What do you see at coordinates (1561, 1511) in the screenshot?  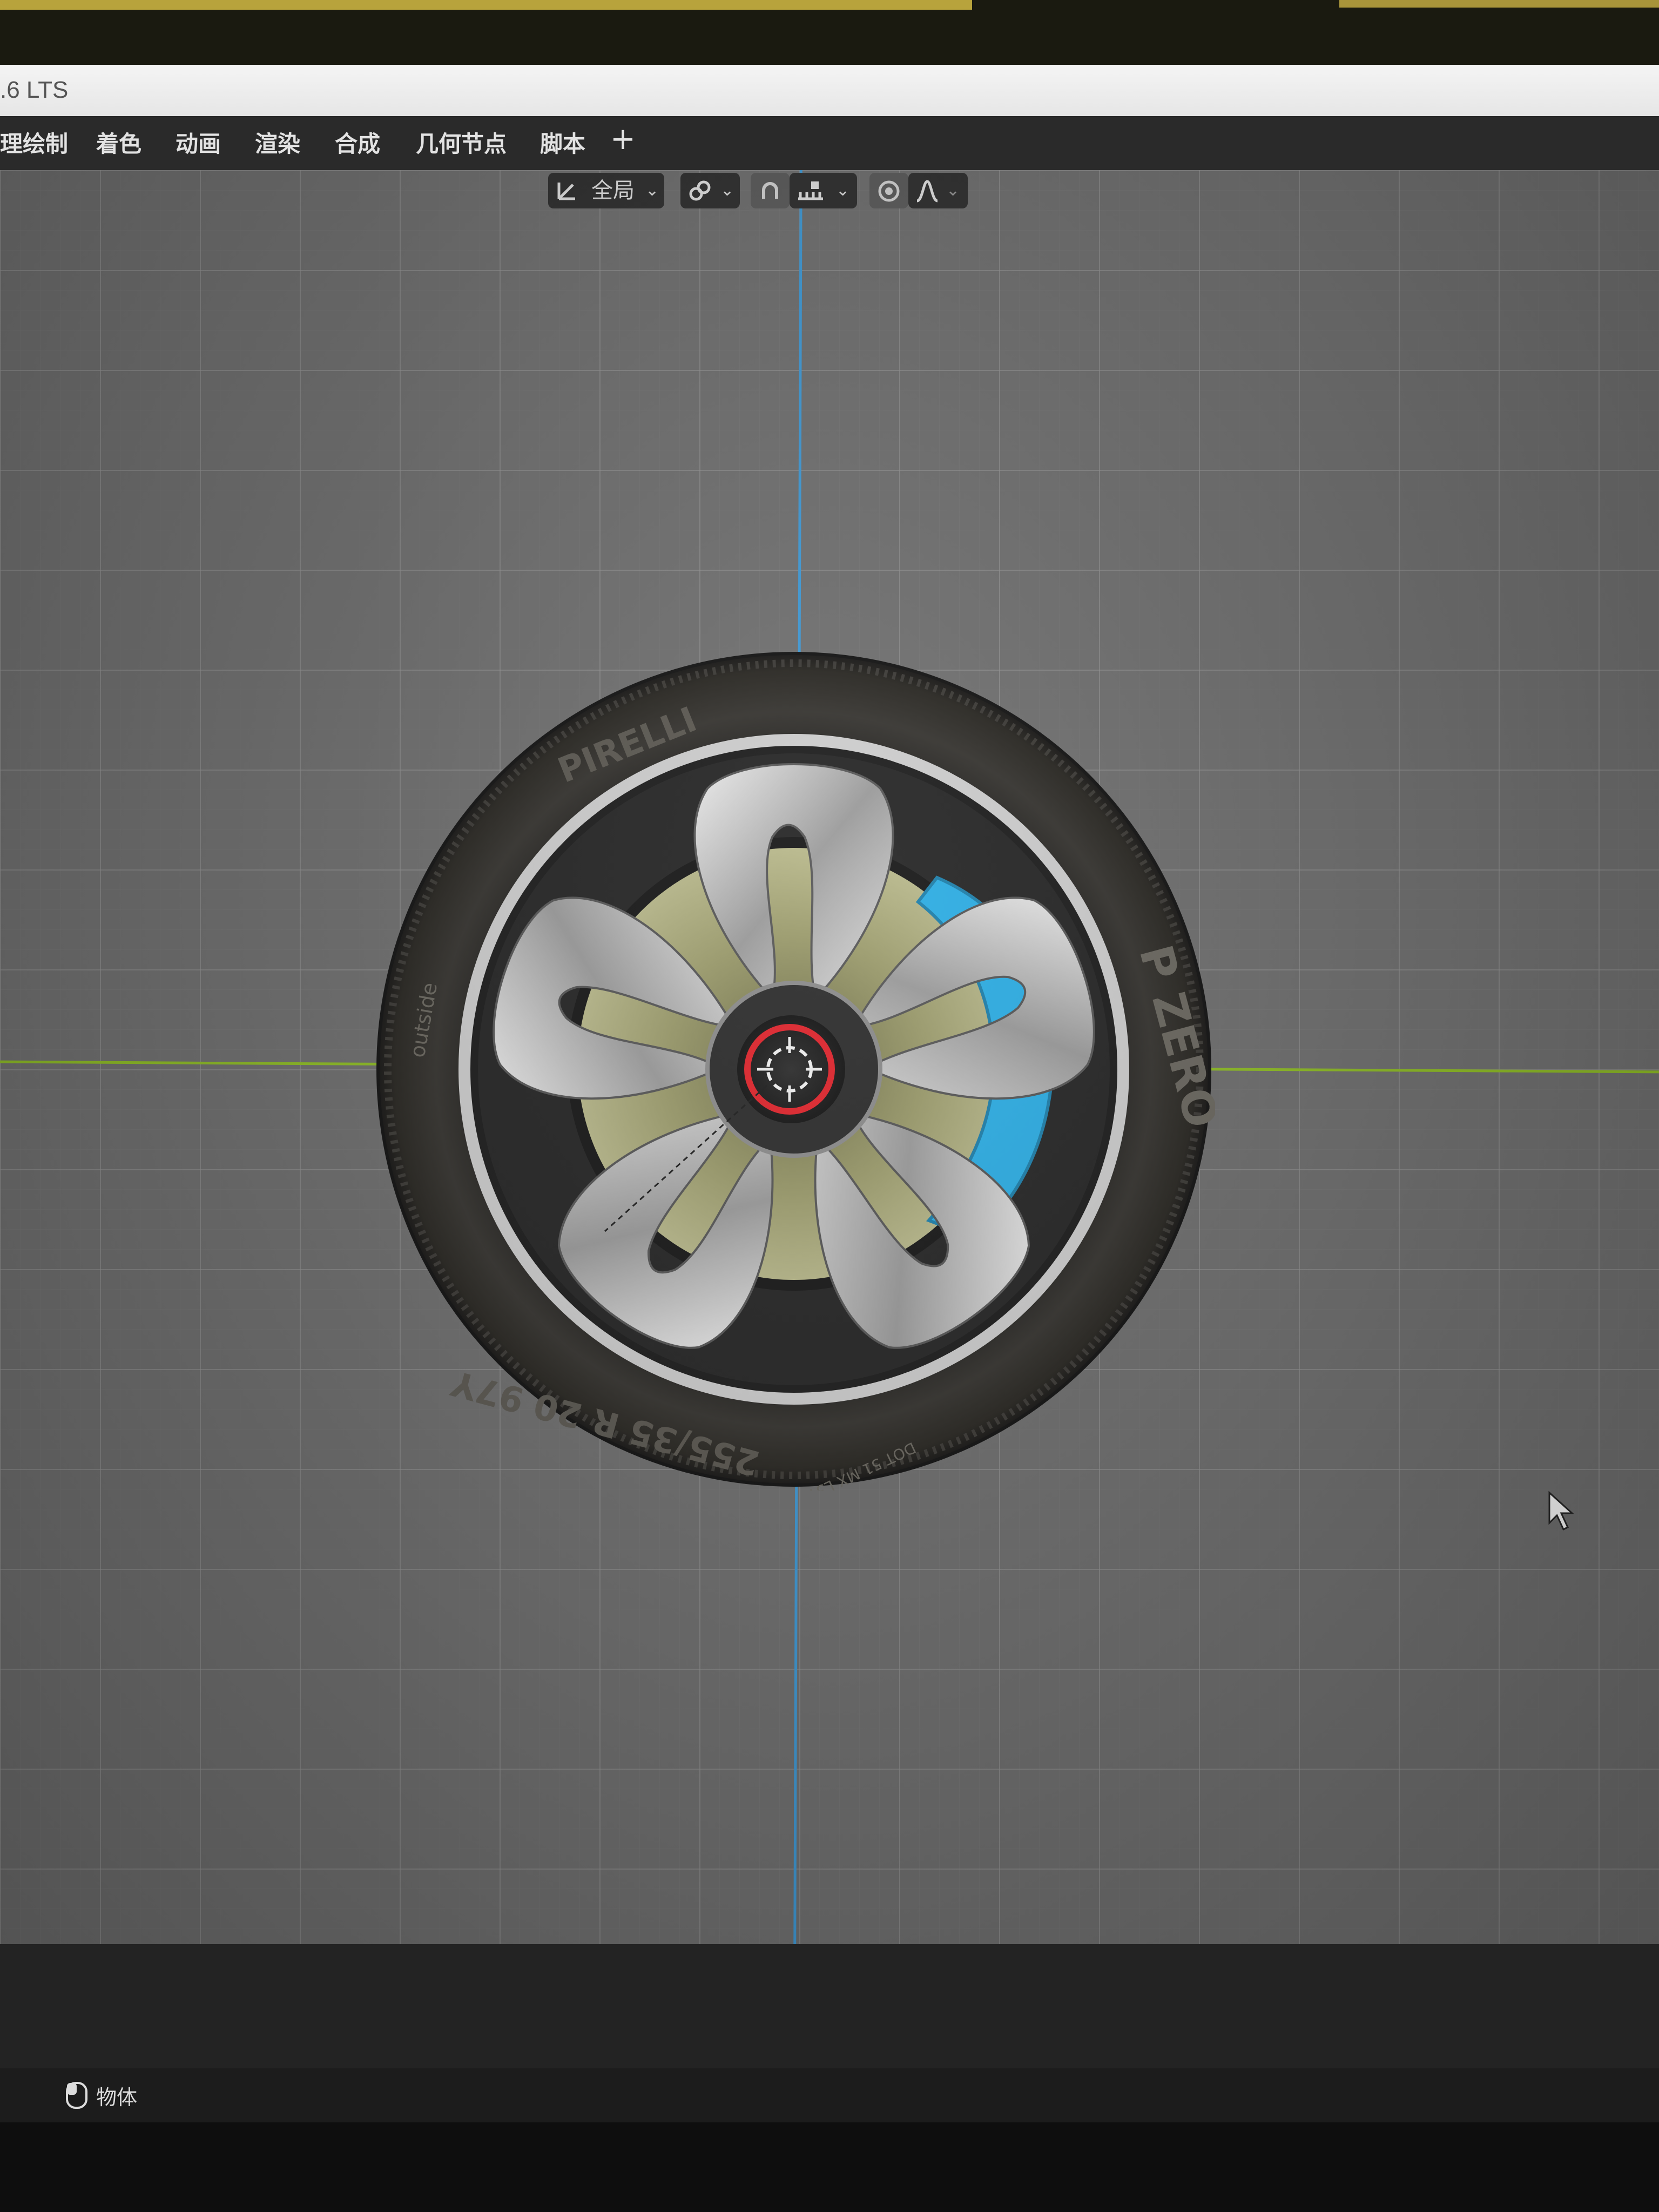 I see `mouse-pointer-icon` at bounding box center [1561, 1511].